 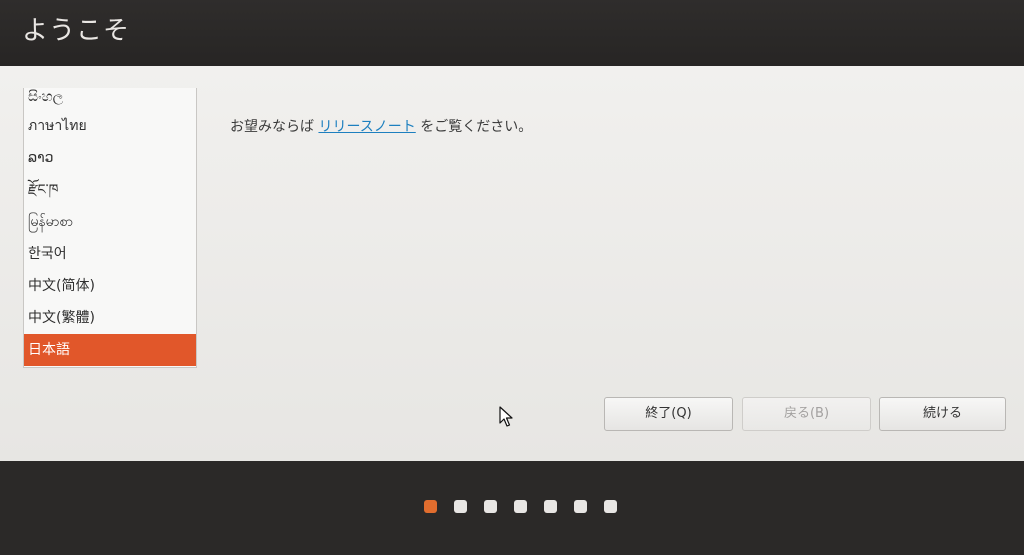 I want to click on back-button: 戻る(B), so click(x=806, y=414).